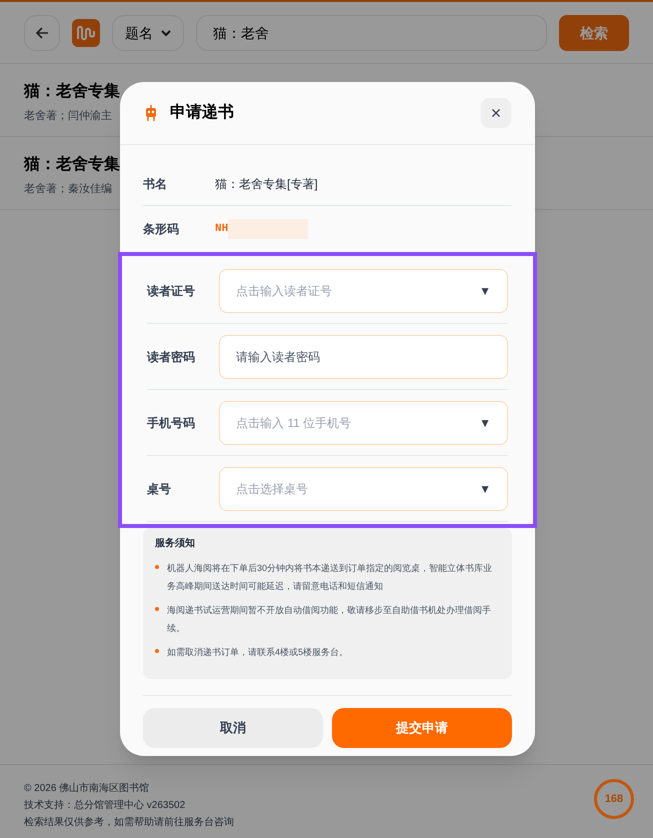 Image resolution: width=653 pixels, height=838 pixels. Describe the element at coordinates (363, 488) in the screenshot. I see `dropdown-field: 点击选择桌号 ▼` at that location.